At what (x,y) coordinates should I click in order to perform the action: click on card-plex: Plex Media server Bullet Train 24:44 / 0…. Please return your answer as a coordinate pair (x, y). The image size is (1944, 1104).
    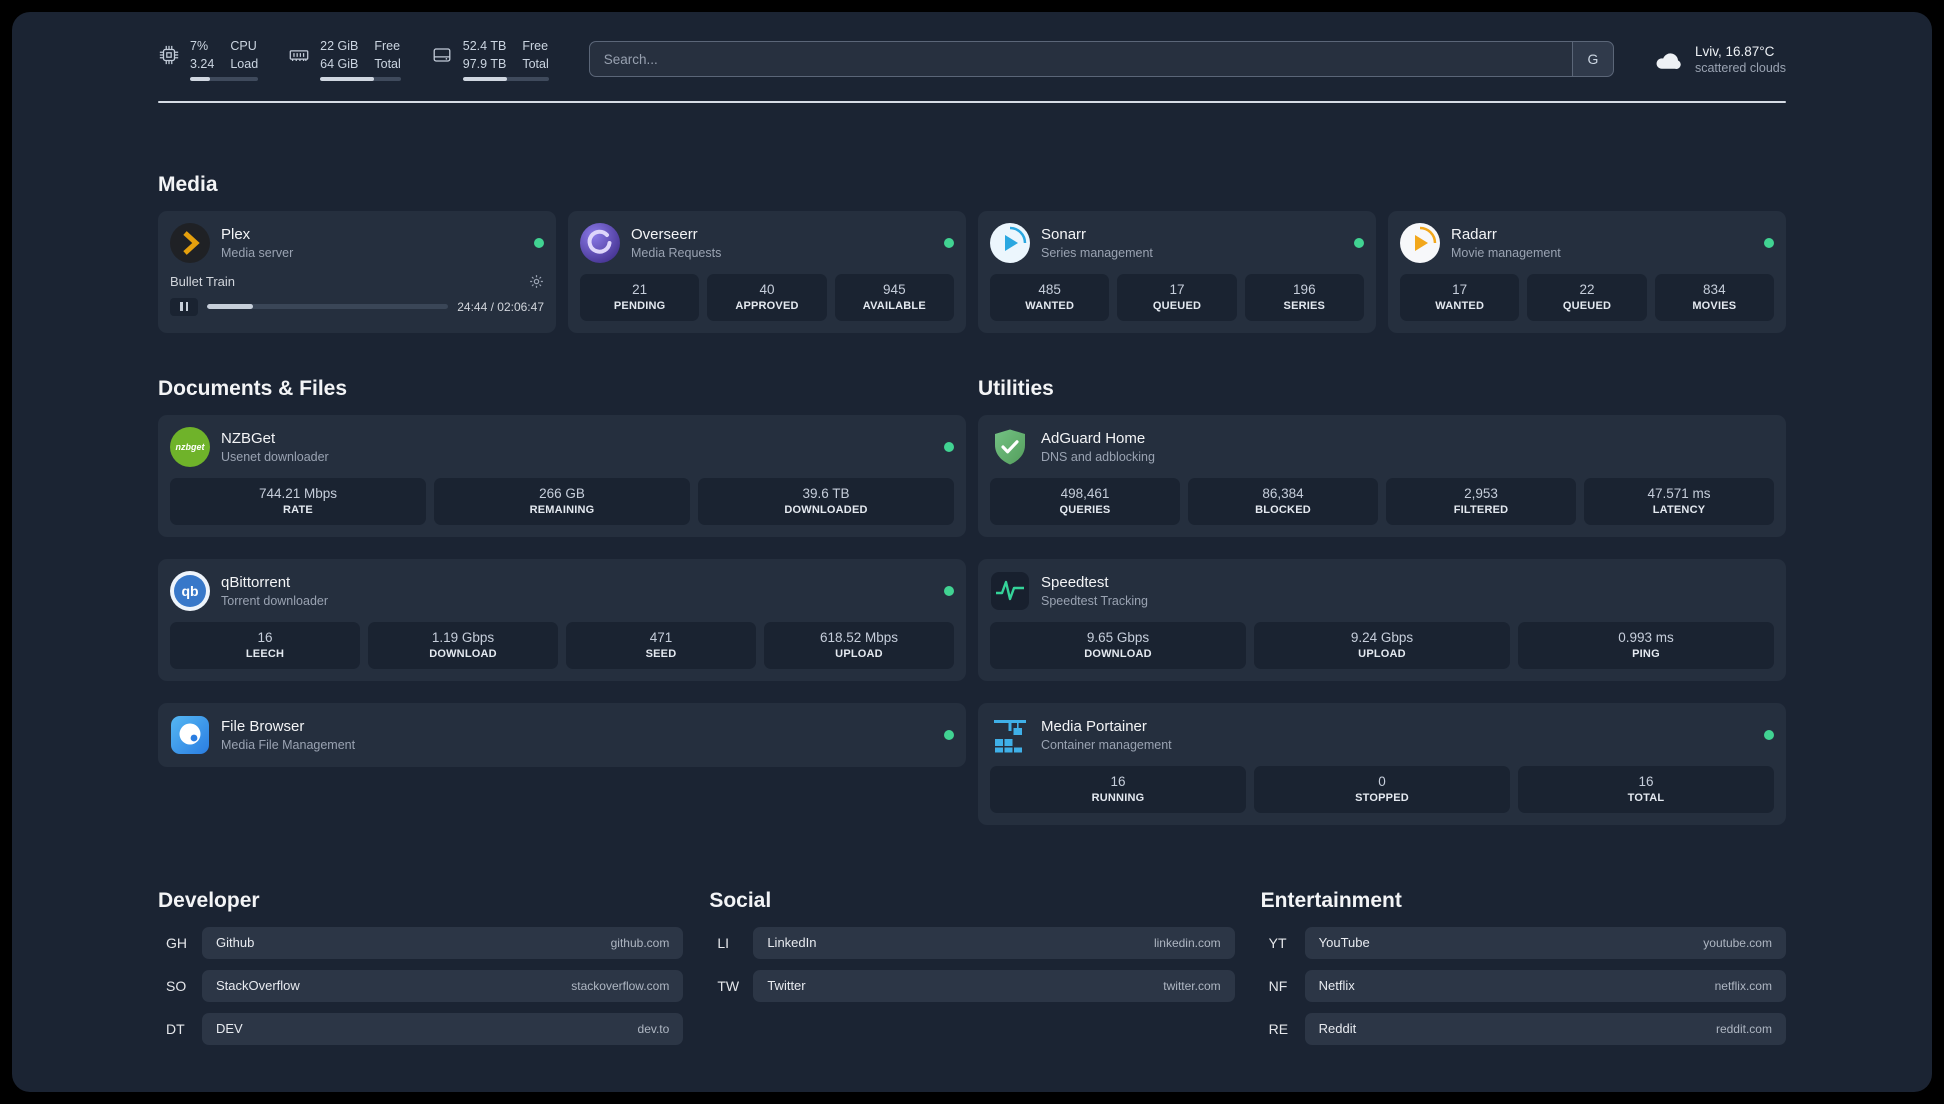
    Looking at the image, I should click on (357, 271).